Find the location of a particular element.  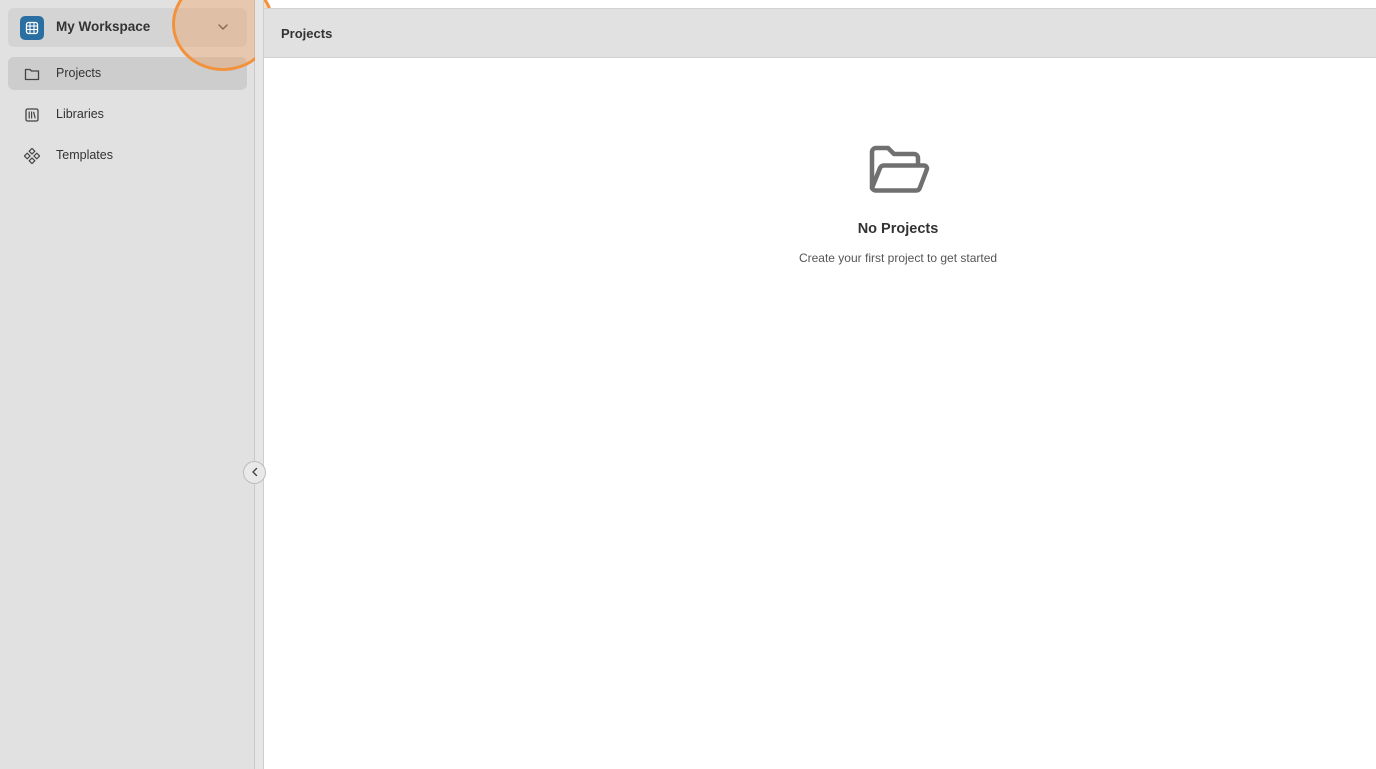

collapse-sidebar-button is located at coordinates (254, 472).